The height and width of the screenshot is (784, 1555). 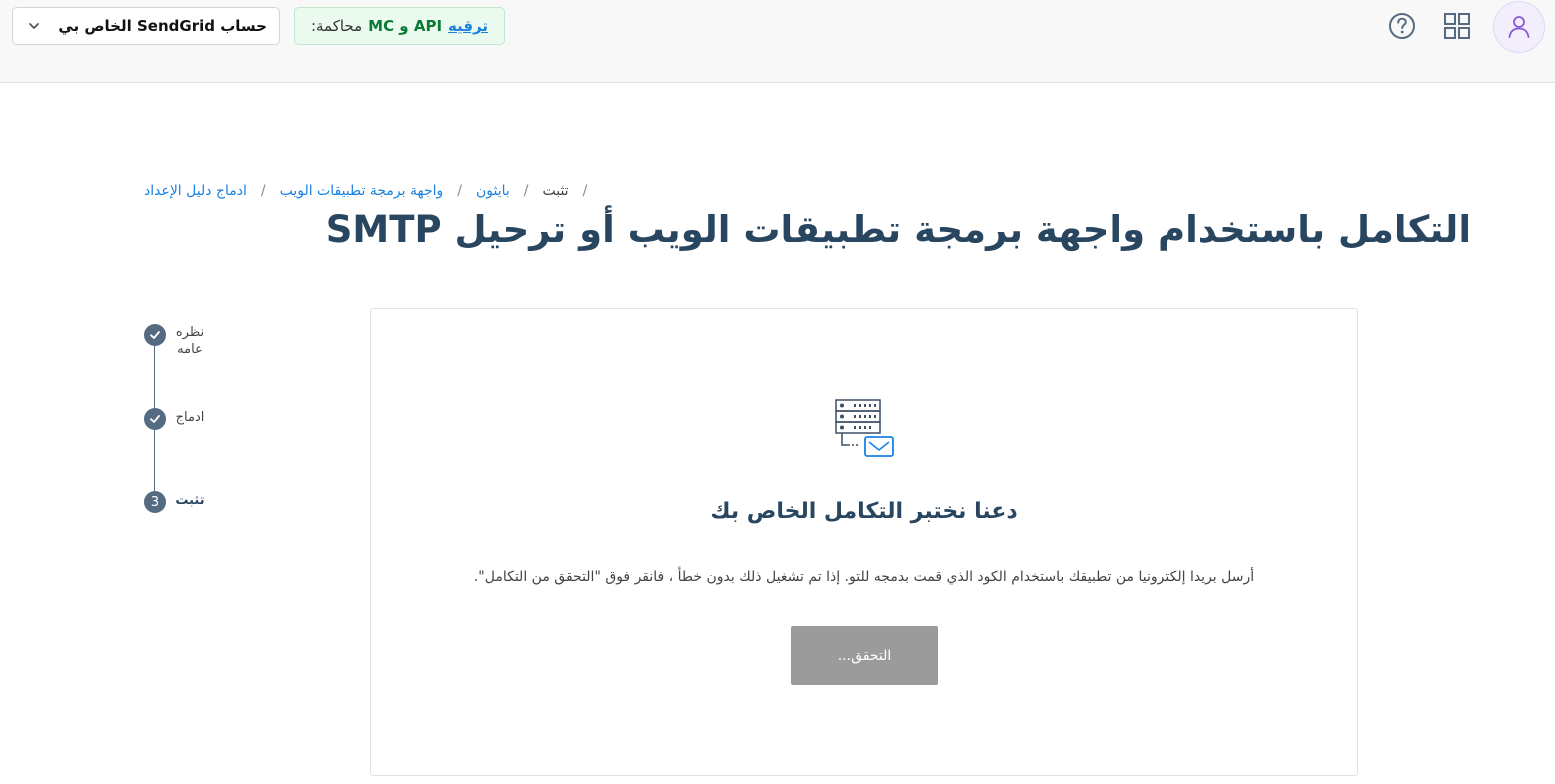 I want to click on user-icon, so click(x=1519, y=27).